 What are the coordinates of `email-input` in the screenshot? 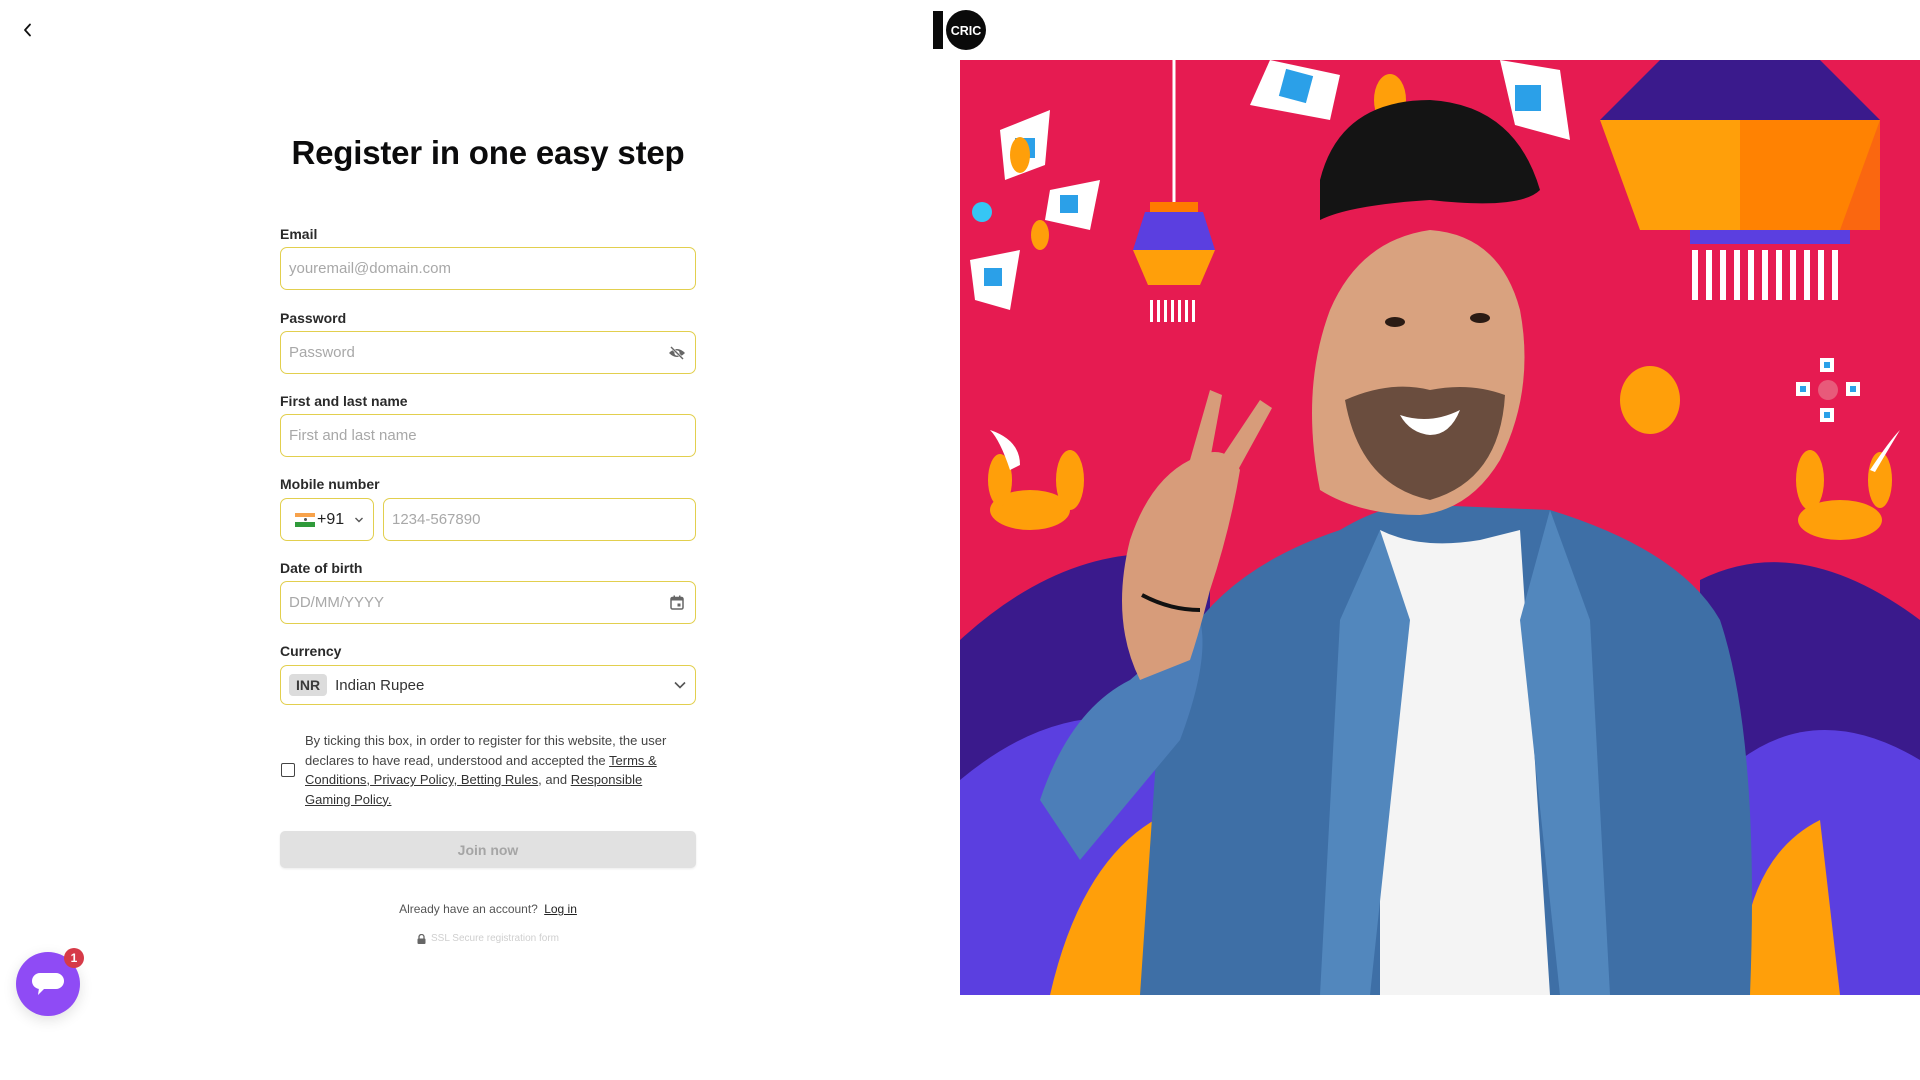 It's located at (488, 268).